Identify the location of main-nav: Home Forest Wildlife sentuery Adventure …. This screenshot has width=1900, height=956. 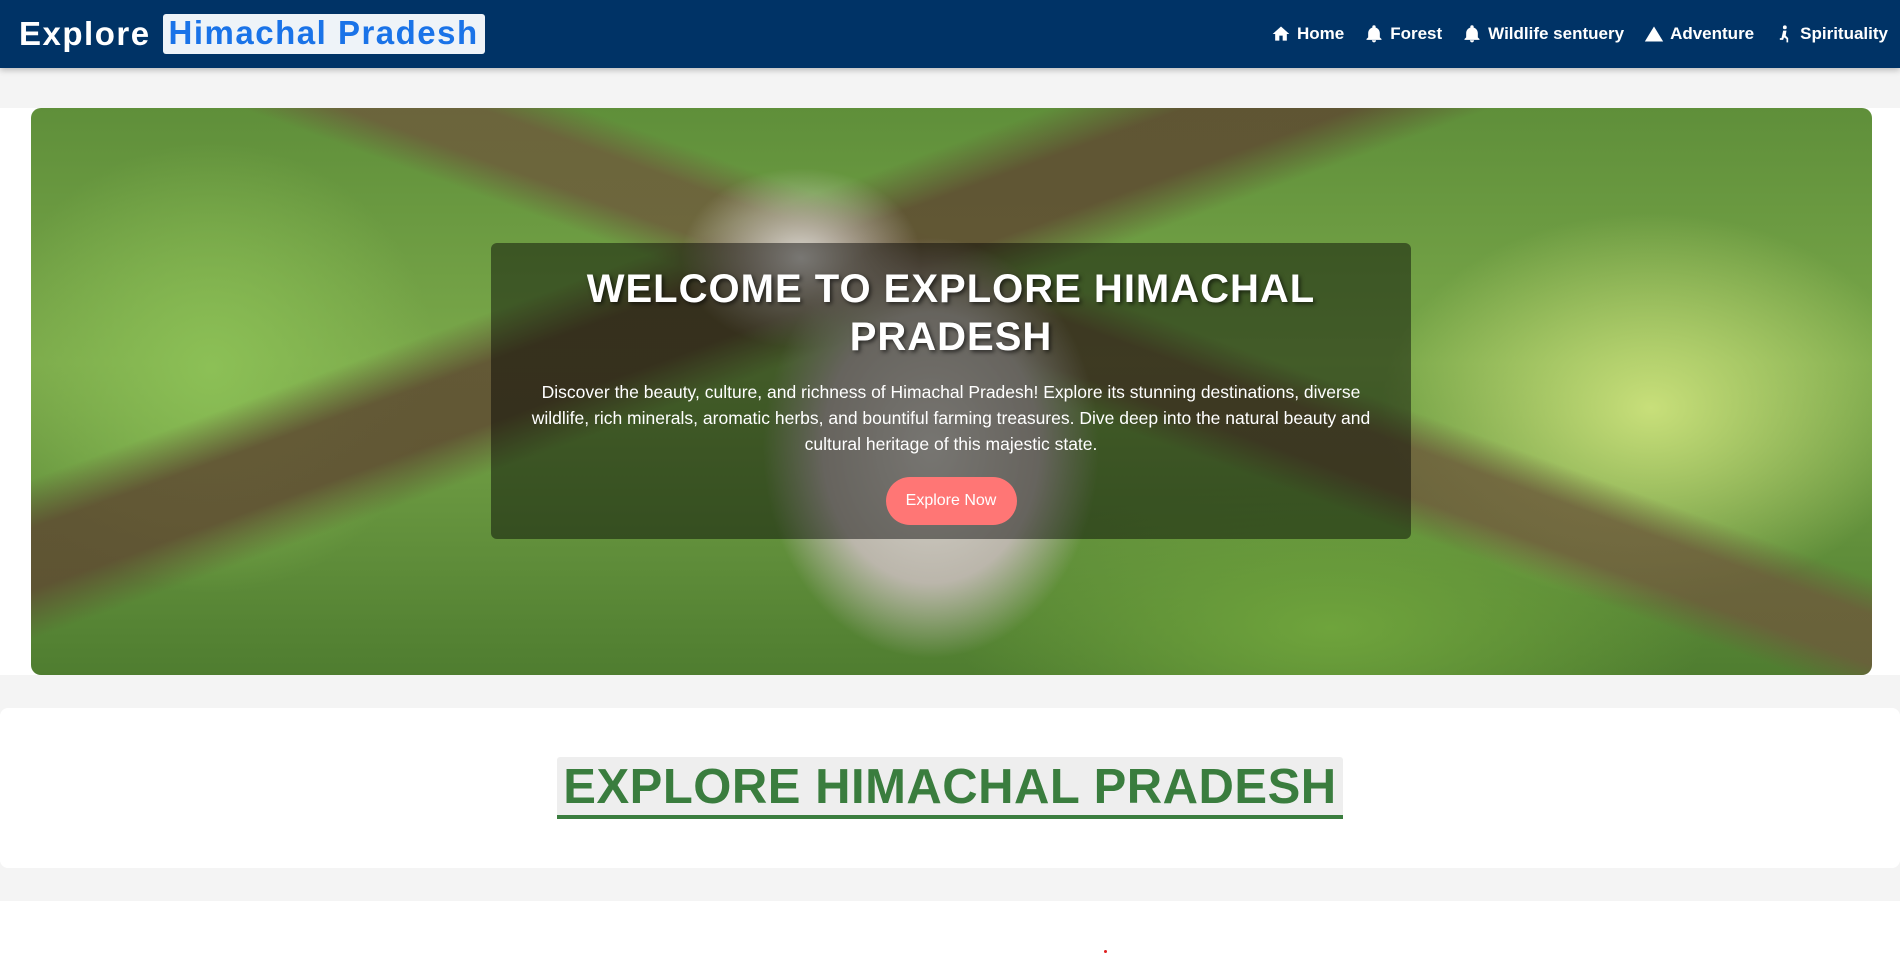
(1579, 34).